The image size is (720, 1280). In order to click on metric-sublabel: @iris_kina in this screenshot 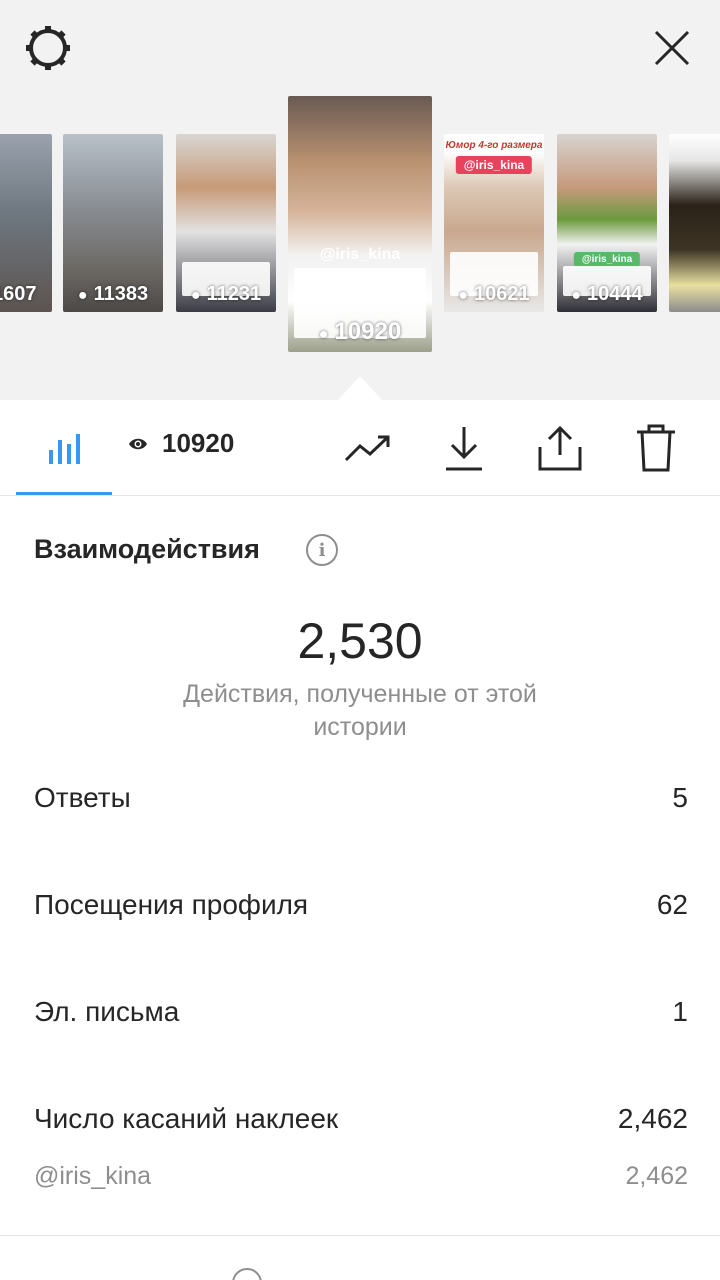, I will do `click(93, 1176)`.